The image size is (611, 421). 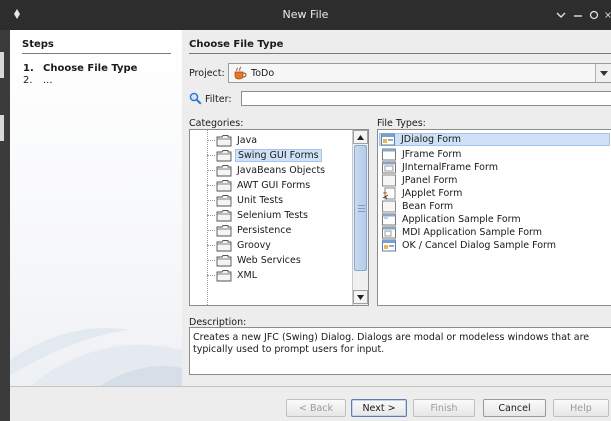 I want to click on file-type-jpanel-form: JPanel Form, so click(x=495, y=180).